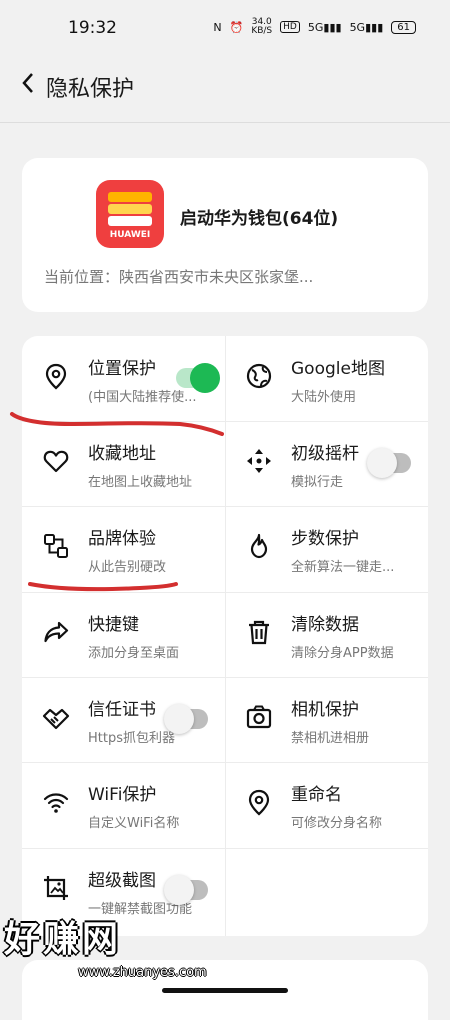 The height and width of the screenshot is (1020, 450). What do you see at coordinates (130, 214) in the screenshot?
I see `huawei-wallet-icon: HUAWEI` at bounding box center [130, 214].